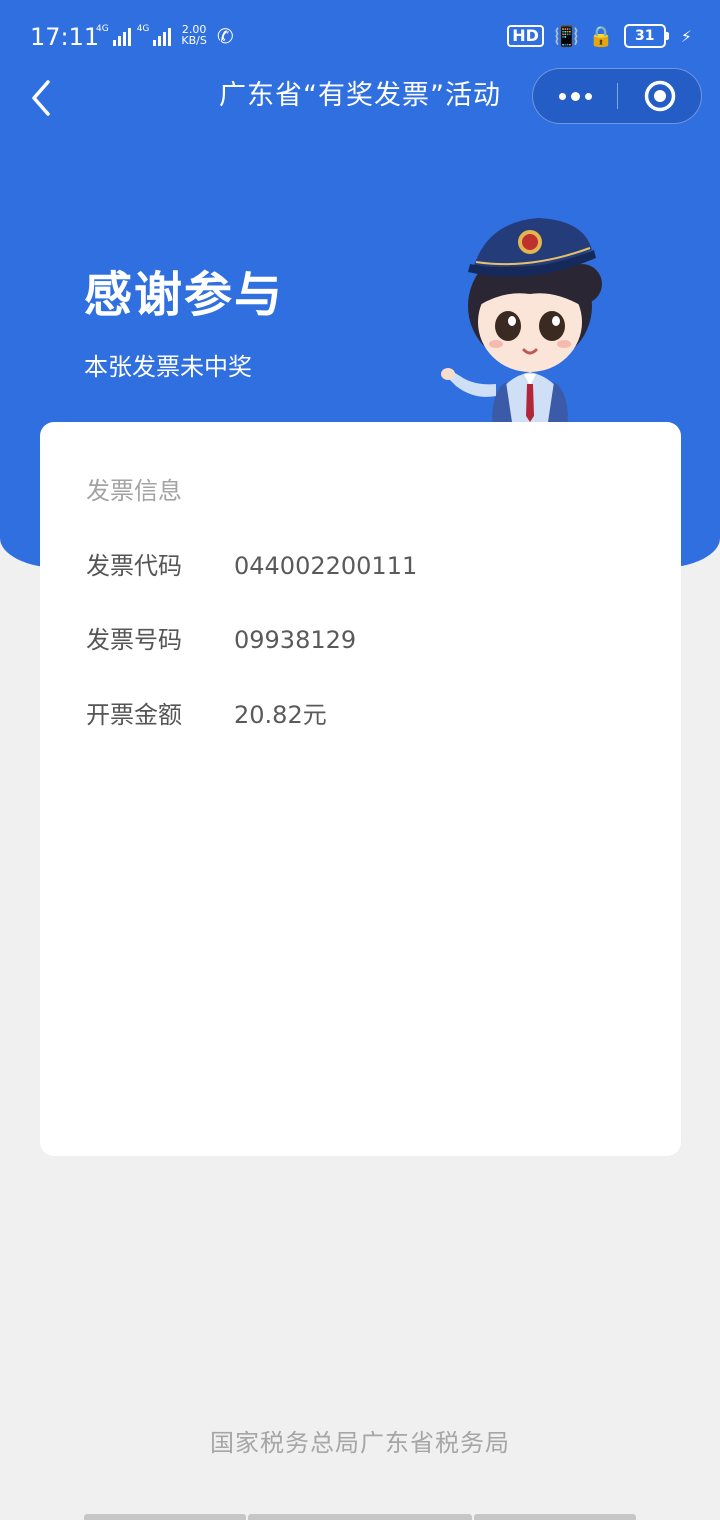 This screenshot has height=1520, width=720. I want to click on mini-program-capsule, so click(617, 96).